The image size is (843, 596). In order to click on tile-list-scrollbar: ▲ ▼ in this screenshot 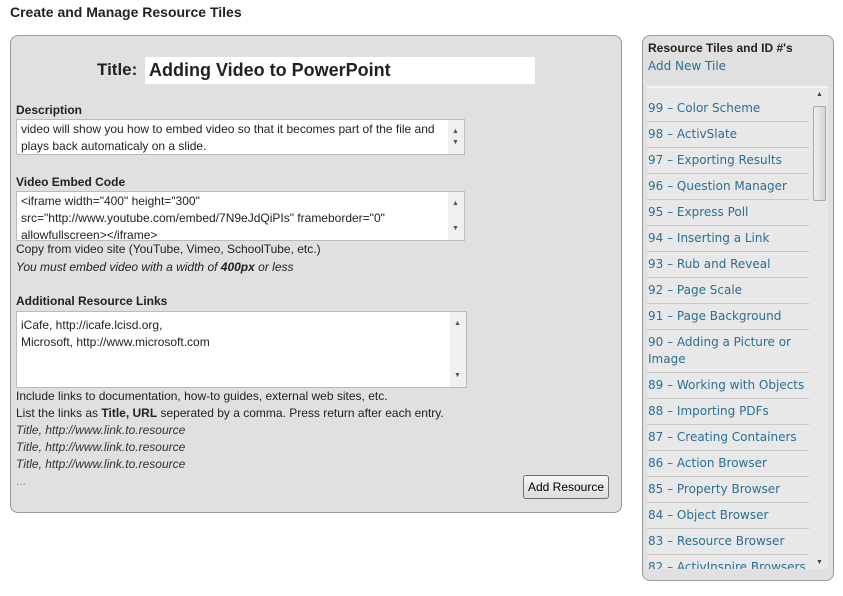, I will do `click(820, 328)`.